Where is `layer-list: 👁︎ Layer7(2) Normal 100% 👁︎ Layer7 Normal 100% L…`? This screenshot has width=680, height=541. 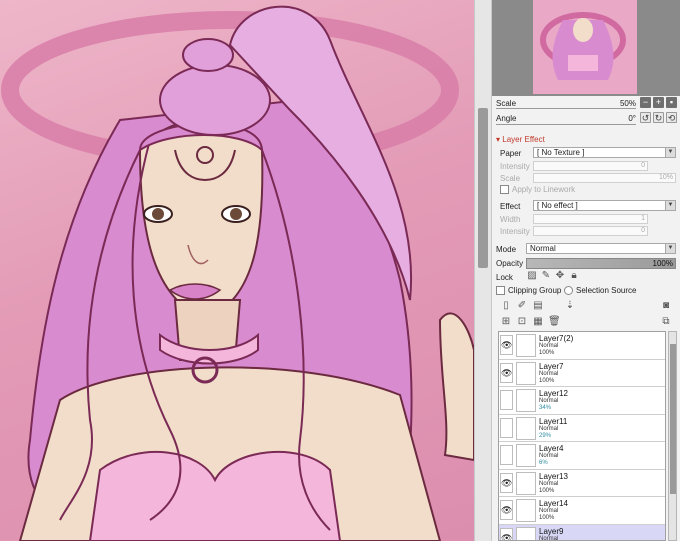
layer-list: 👁︎ Layer7(2) Normal 100% 👁︎ Layer7 Normal 100% L… is located at coordinates (582, 436).